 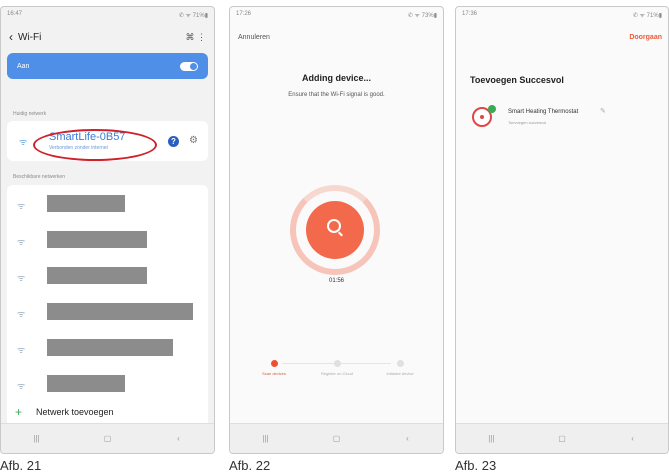 I want to click on header-menu-icons: ⌘ ⋮, so click(x=195, y=37).